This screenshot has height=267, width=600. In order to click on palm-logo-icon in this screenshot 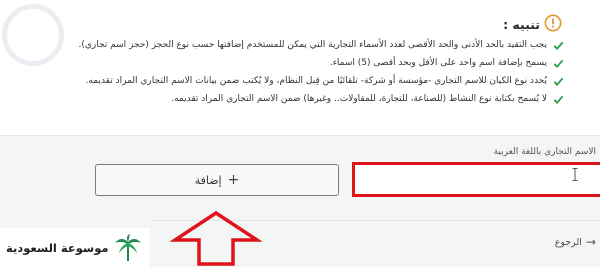, I will do `click(127, 247)`.